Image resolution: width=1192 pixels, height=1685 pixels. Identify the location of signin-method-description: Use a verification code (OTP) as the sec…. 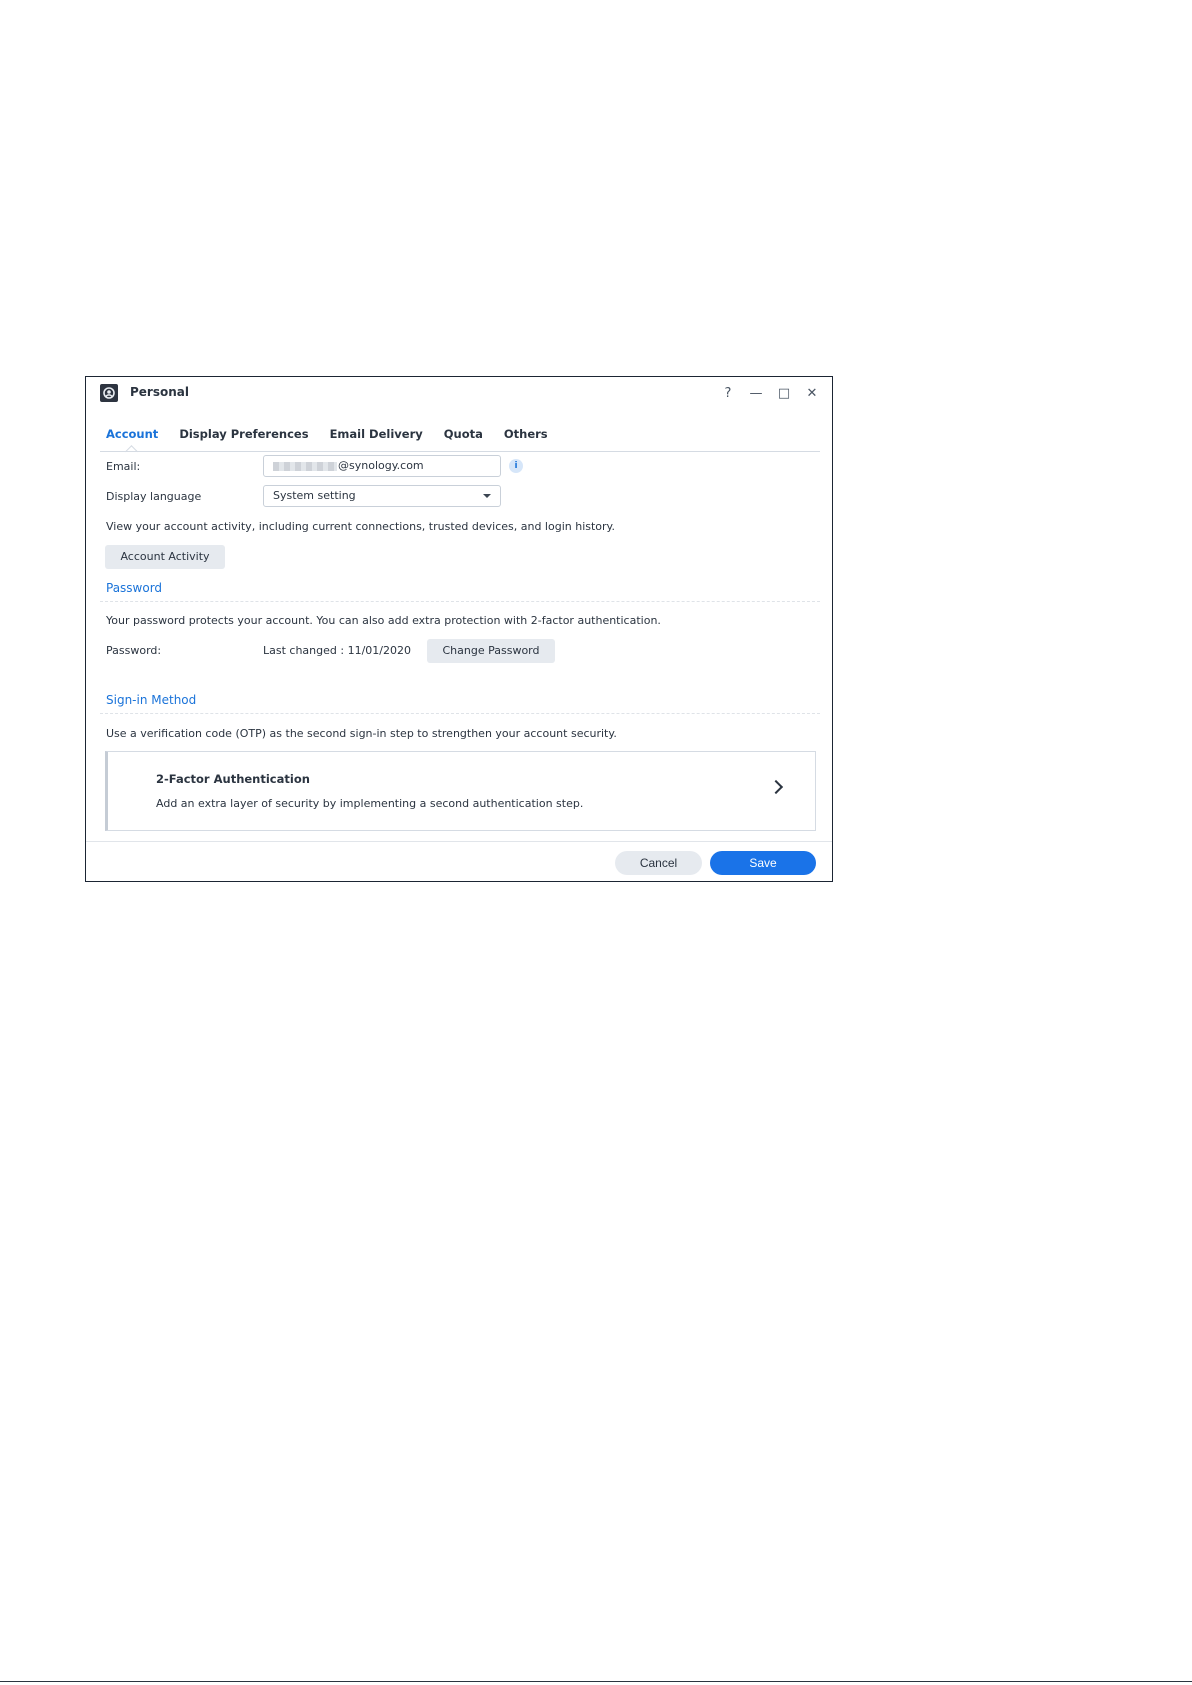
(361, 733).